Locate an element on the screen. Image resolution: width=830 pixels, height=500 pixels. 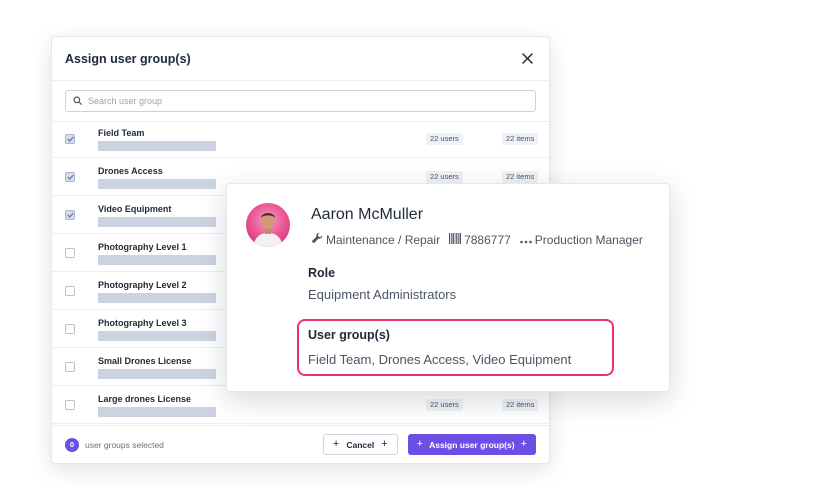
wrench-icon is located at coordinates (317, 239).